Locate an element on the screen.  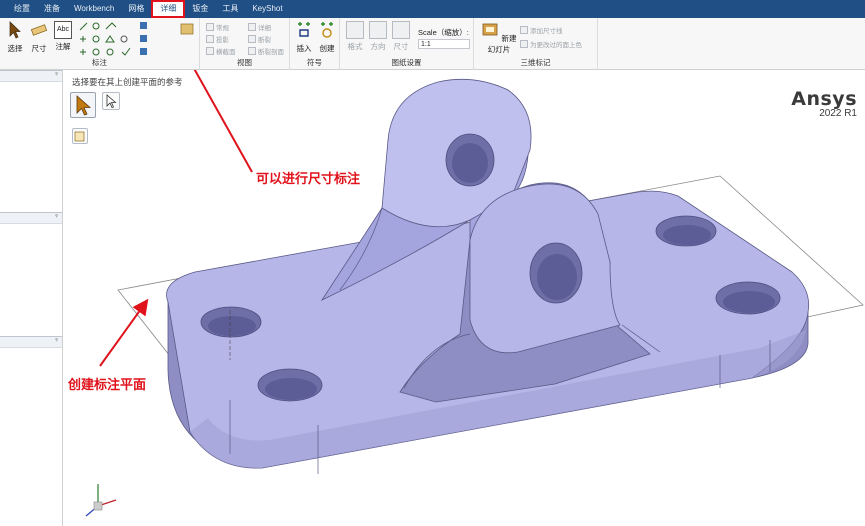
note-button: Abc 注解 is located at coordinates (63, 36).